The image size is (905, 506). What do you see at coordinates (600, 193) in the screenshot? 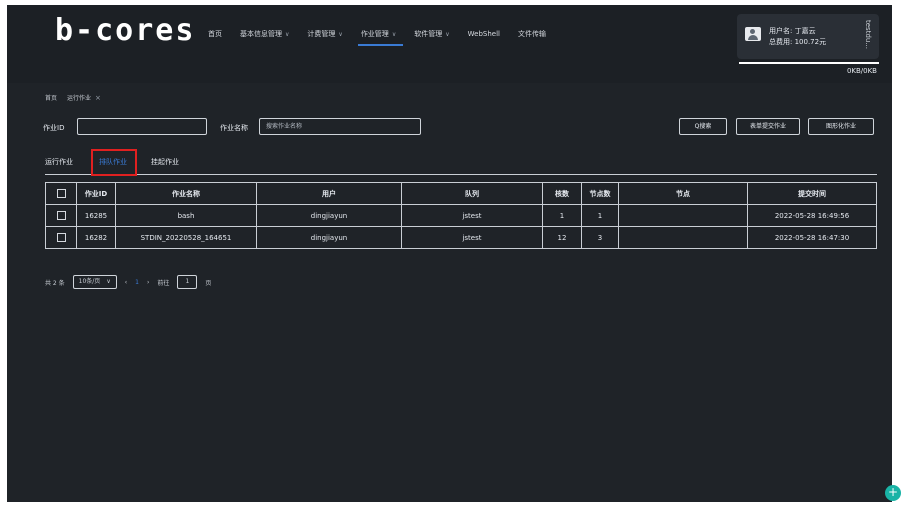
I see `column-header: 节点数` at bounding box center [600, 193].